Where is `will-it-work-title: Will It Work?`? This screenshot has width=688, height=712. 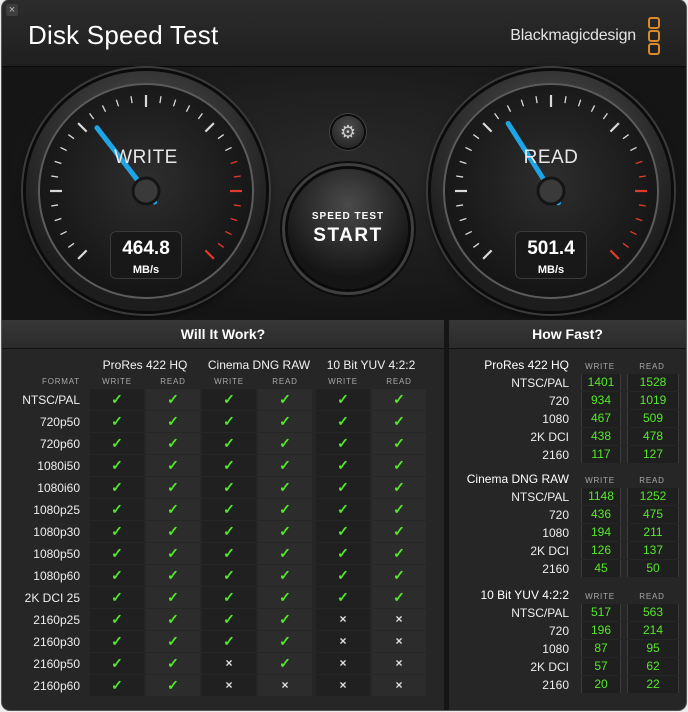
will-it-work-title: Will It Work? is located at coordinates (223, 334).